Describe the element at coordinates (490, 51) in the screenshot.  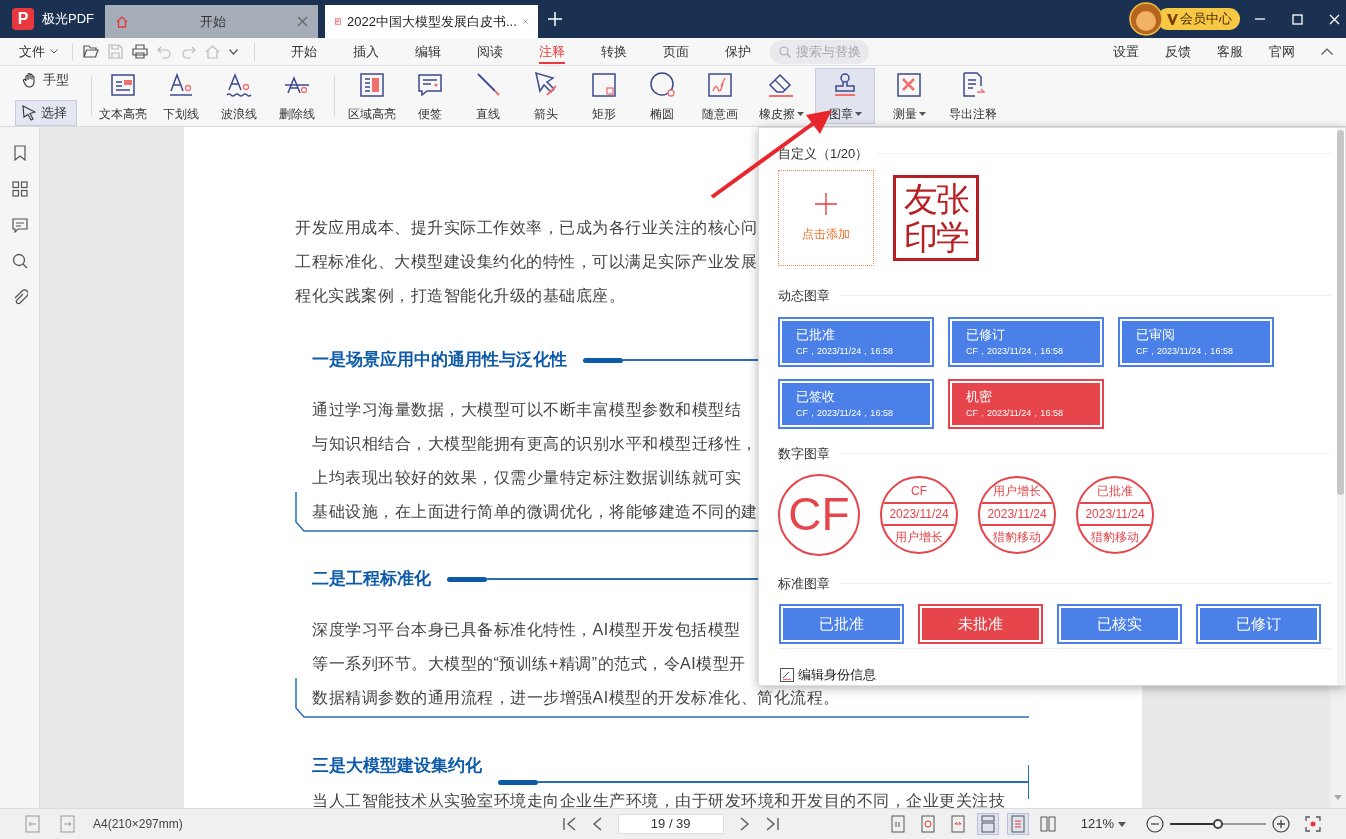
I see `ribbon-tab: 阅读` at that location.